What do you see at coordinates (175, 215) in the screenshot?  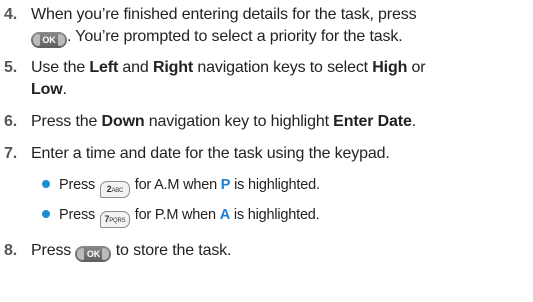 I see `bullet-text: for P.M when` at bounding box center [175, 215].